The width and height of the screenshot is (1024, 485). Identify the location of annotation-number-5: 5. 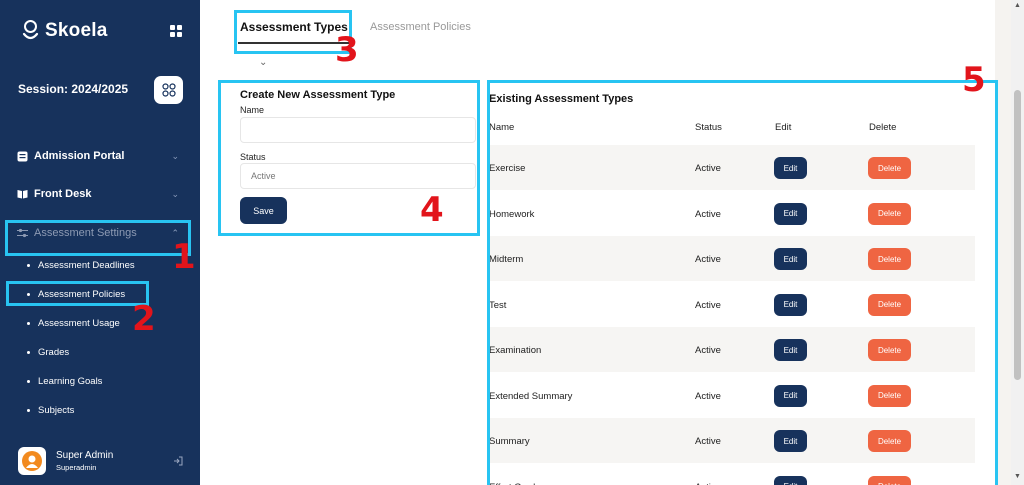
(974, 80).